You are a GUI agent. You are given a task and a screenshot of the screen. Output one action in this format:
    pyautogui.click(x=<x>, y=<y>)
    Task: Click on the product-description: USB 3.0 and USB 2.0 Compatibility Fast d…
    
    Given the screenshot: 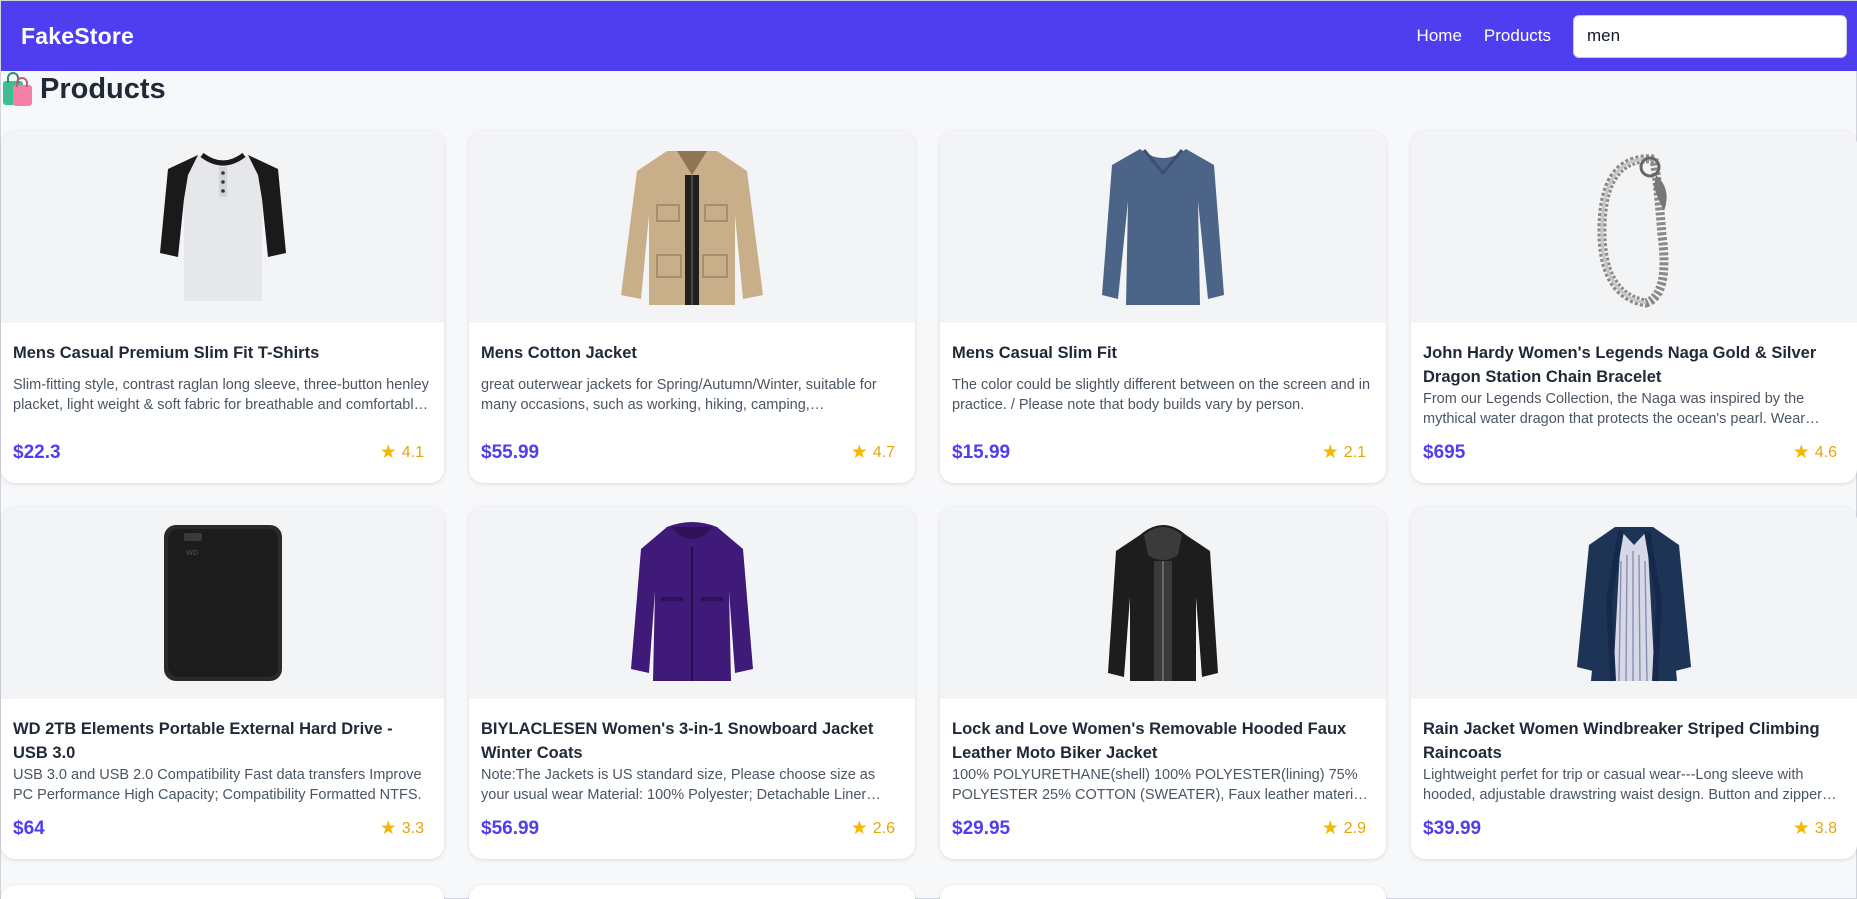 What is the action you would take?
    pyautogui.click(x=217, y=785)
    